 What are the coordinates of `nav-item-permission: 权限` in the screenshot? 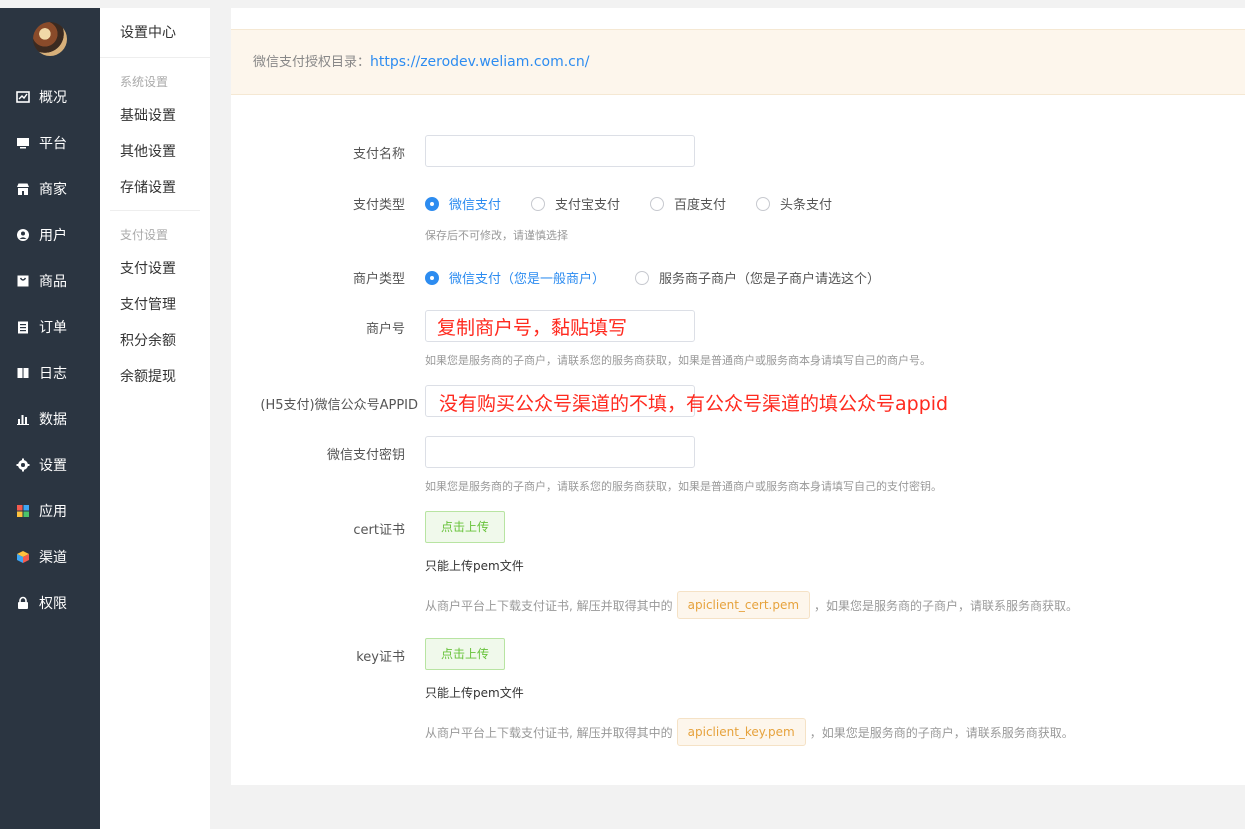 It's located at (50, 603).